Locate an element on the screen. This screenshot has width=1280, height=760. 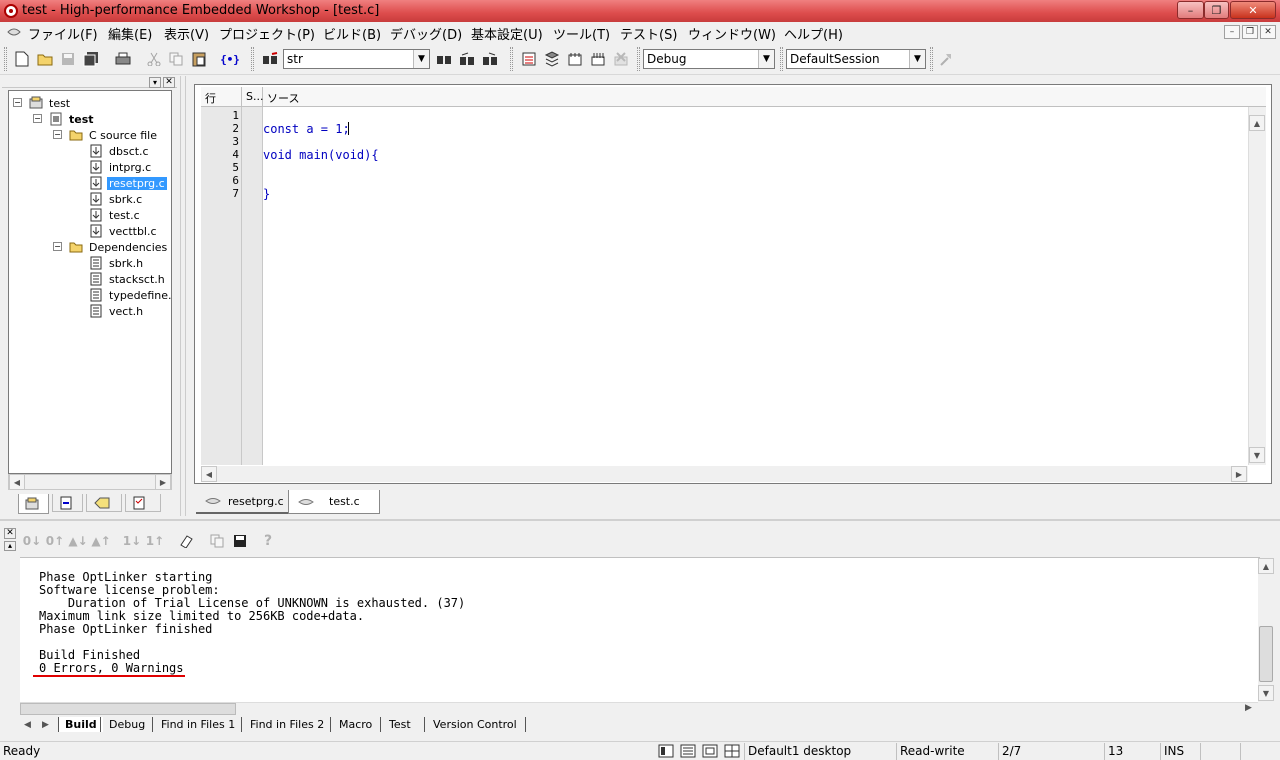
tree-file: vect.h is located at coordinates (117, 311).